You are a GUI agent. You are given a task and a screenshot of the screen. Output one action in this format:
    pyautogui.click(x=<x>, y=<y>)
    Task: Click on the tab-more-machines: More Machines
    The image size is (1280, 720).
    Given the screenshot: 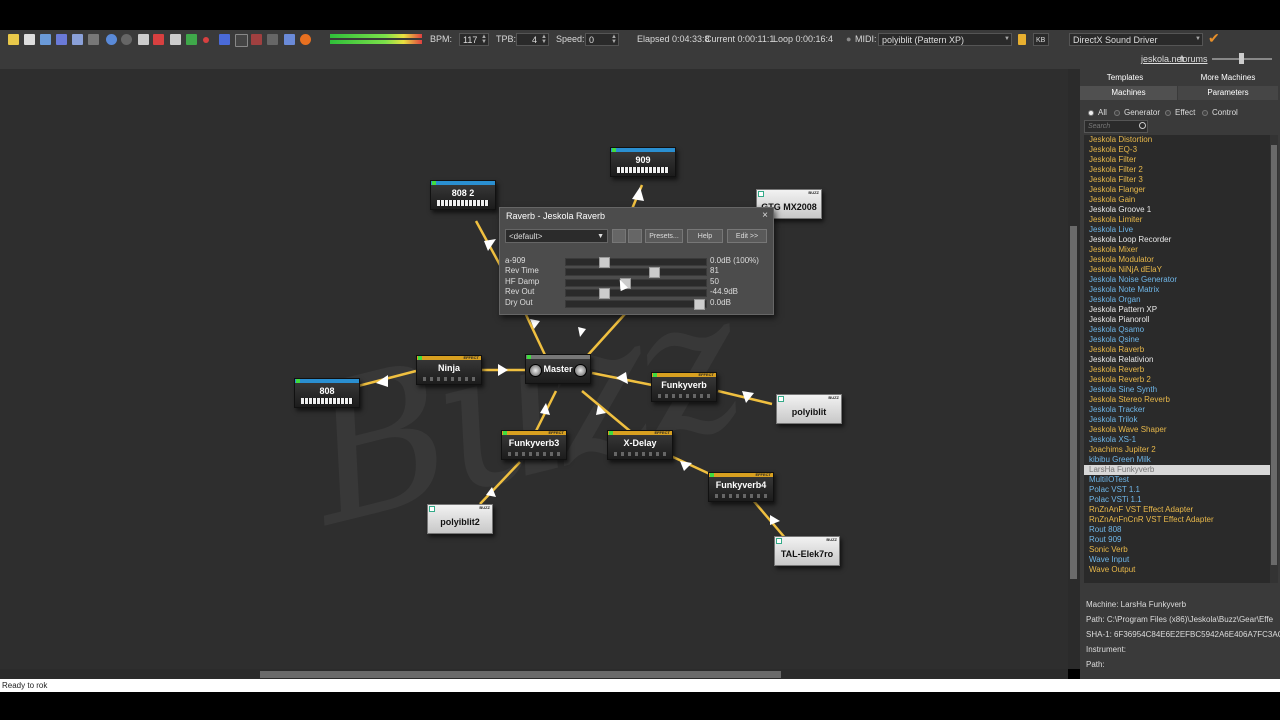 What is the action you would take?
    pyautogui.click(x=1228, y=78)
    